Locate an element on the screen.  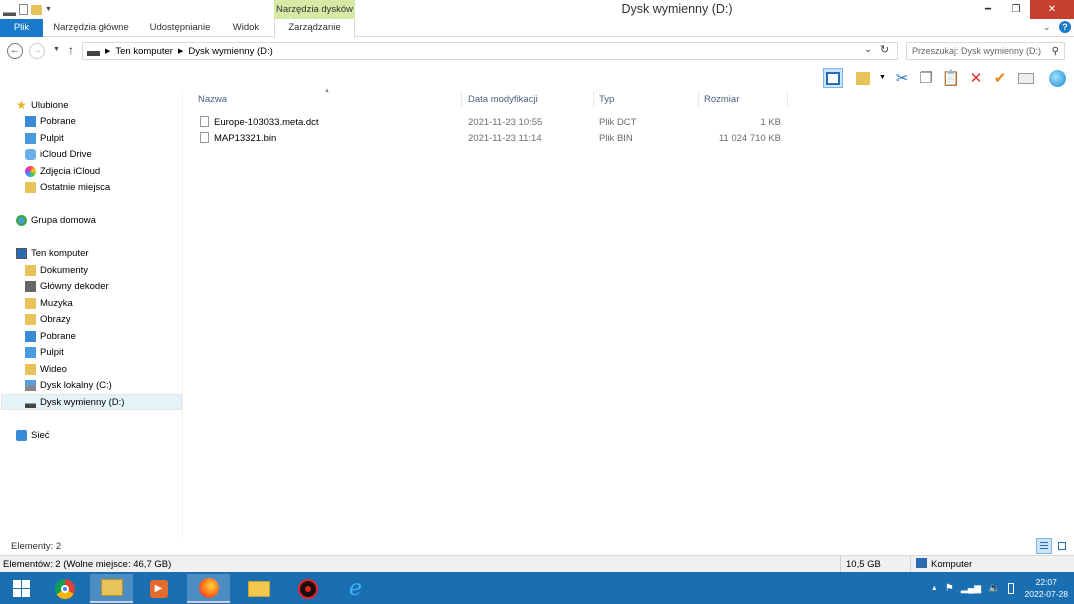
nav-label: Zdjęcia iCloud is located at coordinates (70, 171).